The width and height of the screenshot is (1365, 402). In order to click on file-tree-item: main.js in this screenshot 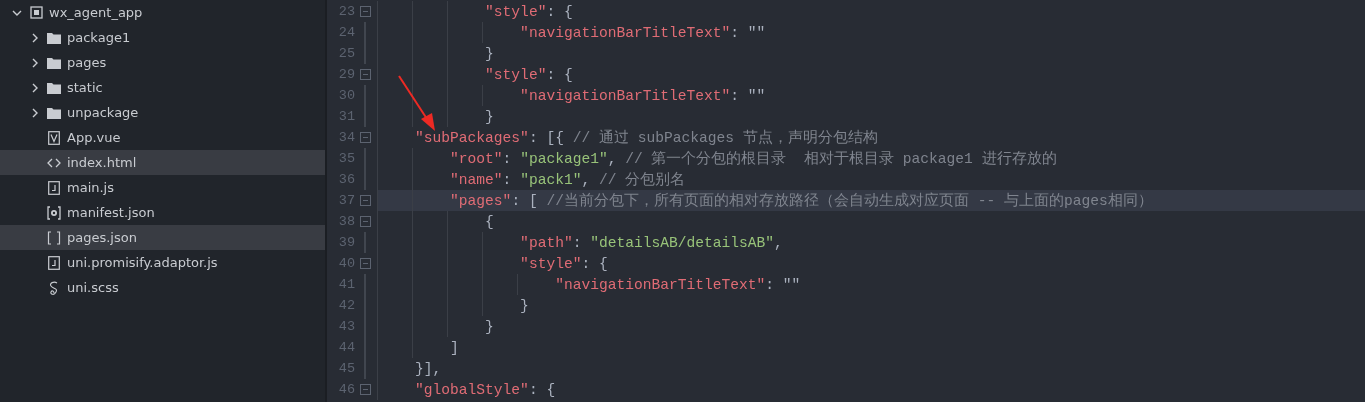, I will do `click(162, 187)`.